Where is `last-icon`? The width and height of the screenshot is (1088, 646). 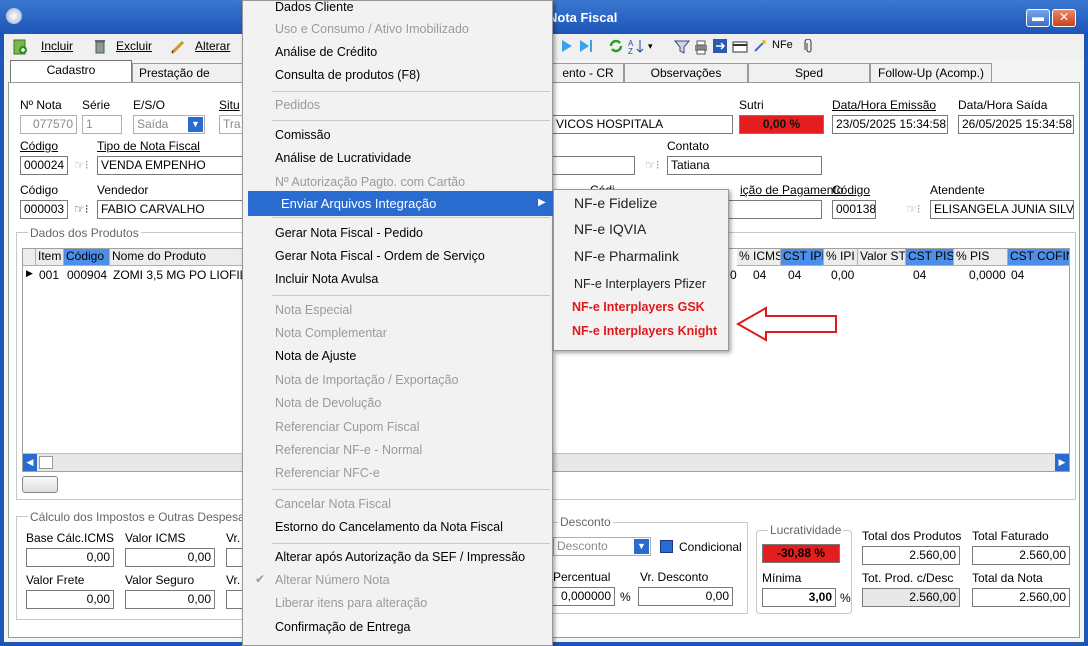
last-icon is located at coordinates (586, 46).